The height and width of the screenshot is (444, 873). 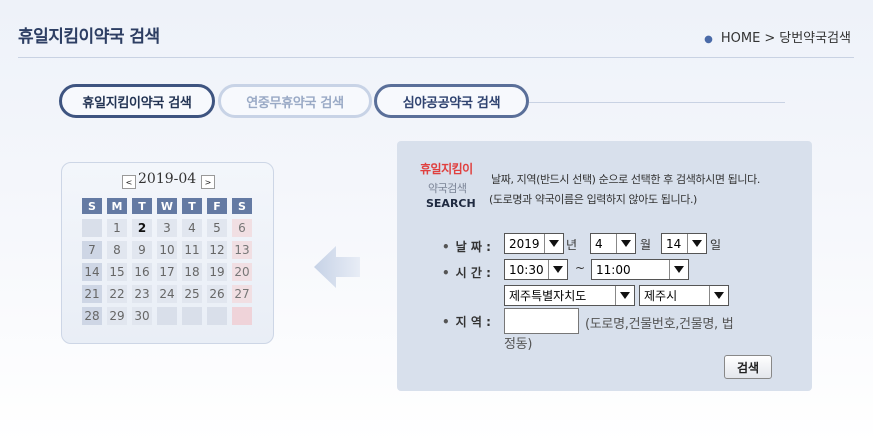 What do you see at coordinates (167, 179) in the screenshot?
I see `calendar-month: 2019-04` at bounding box center [167, 179].